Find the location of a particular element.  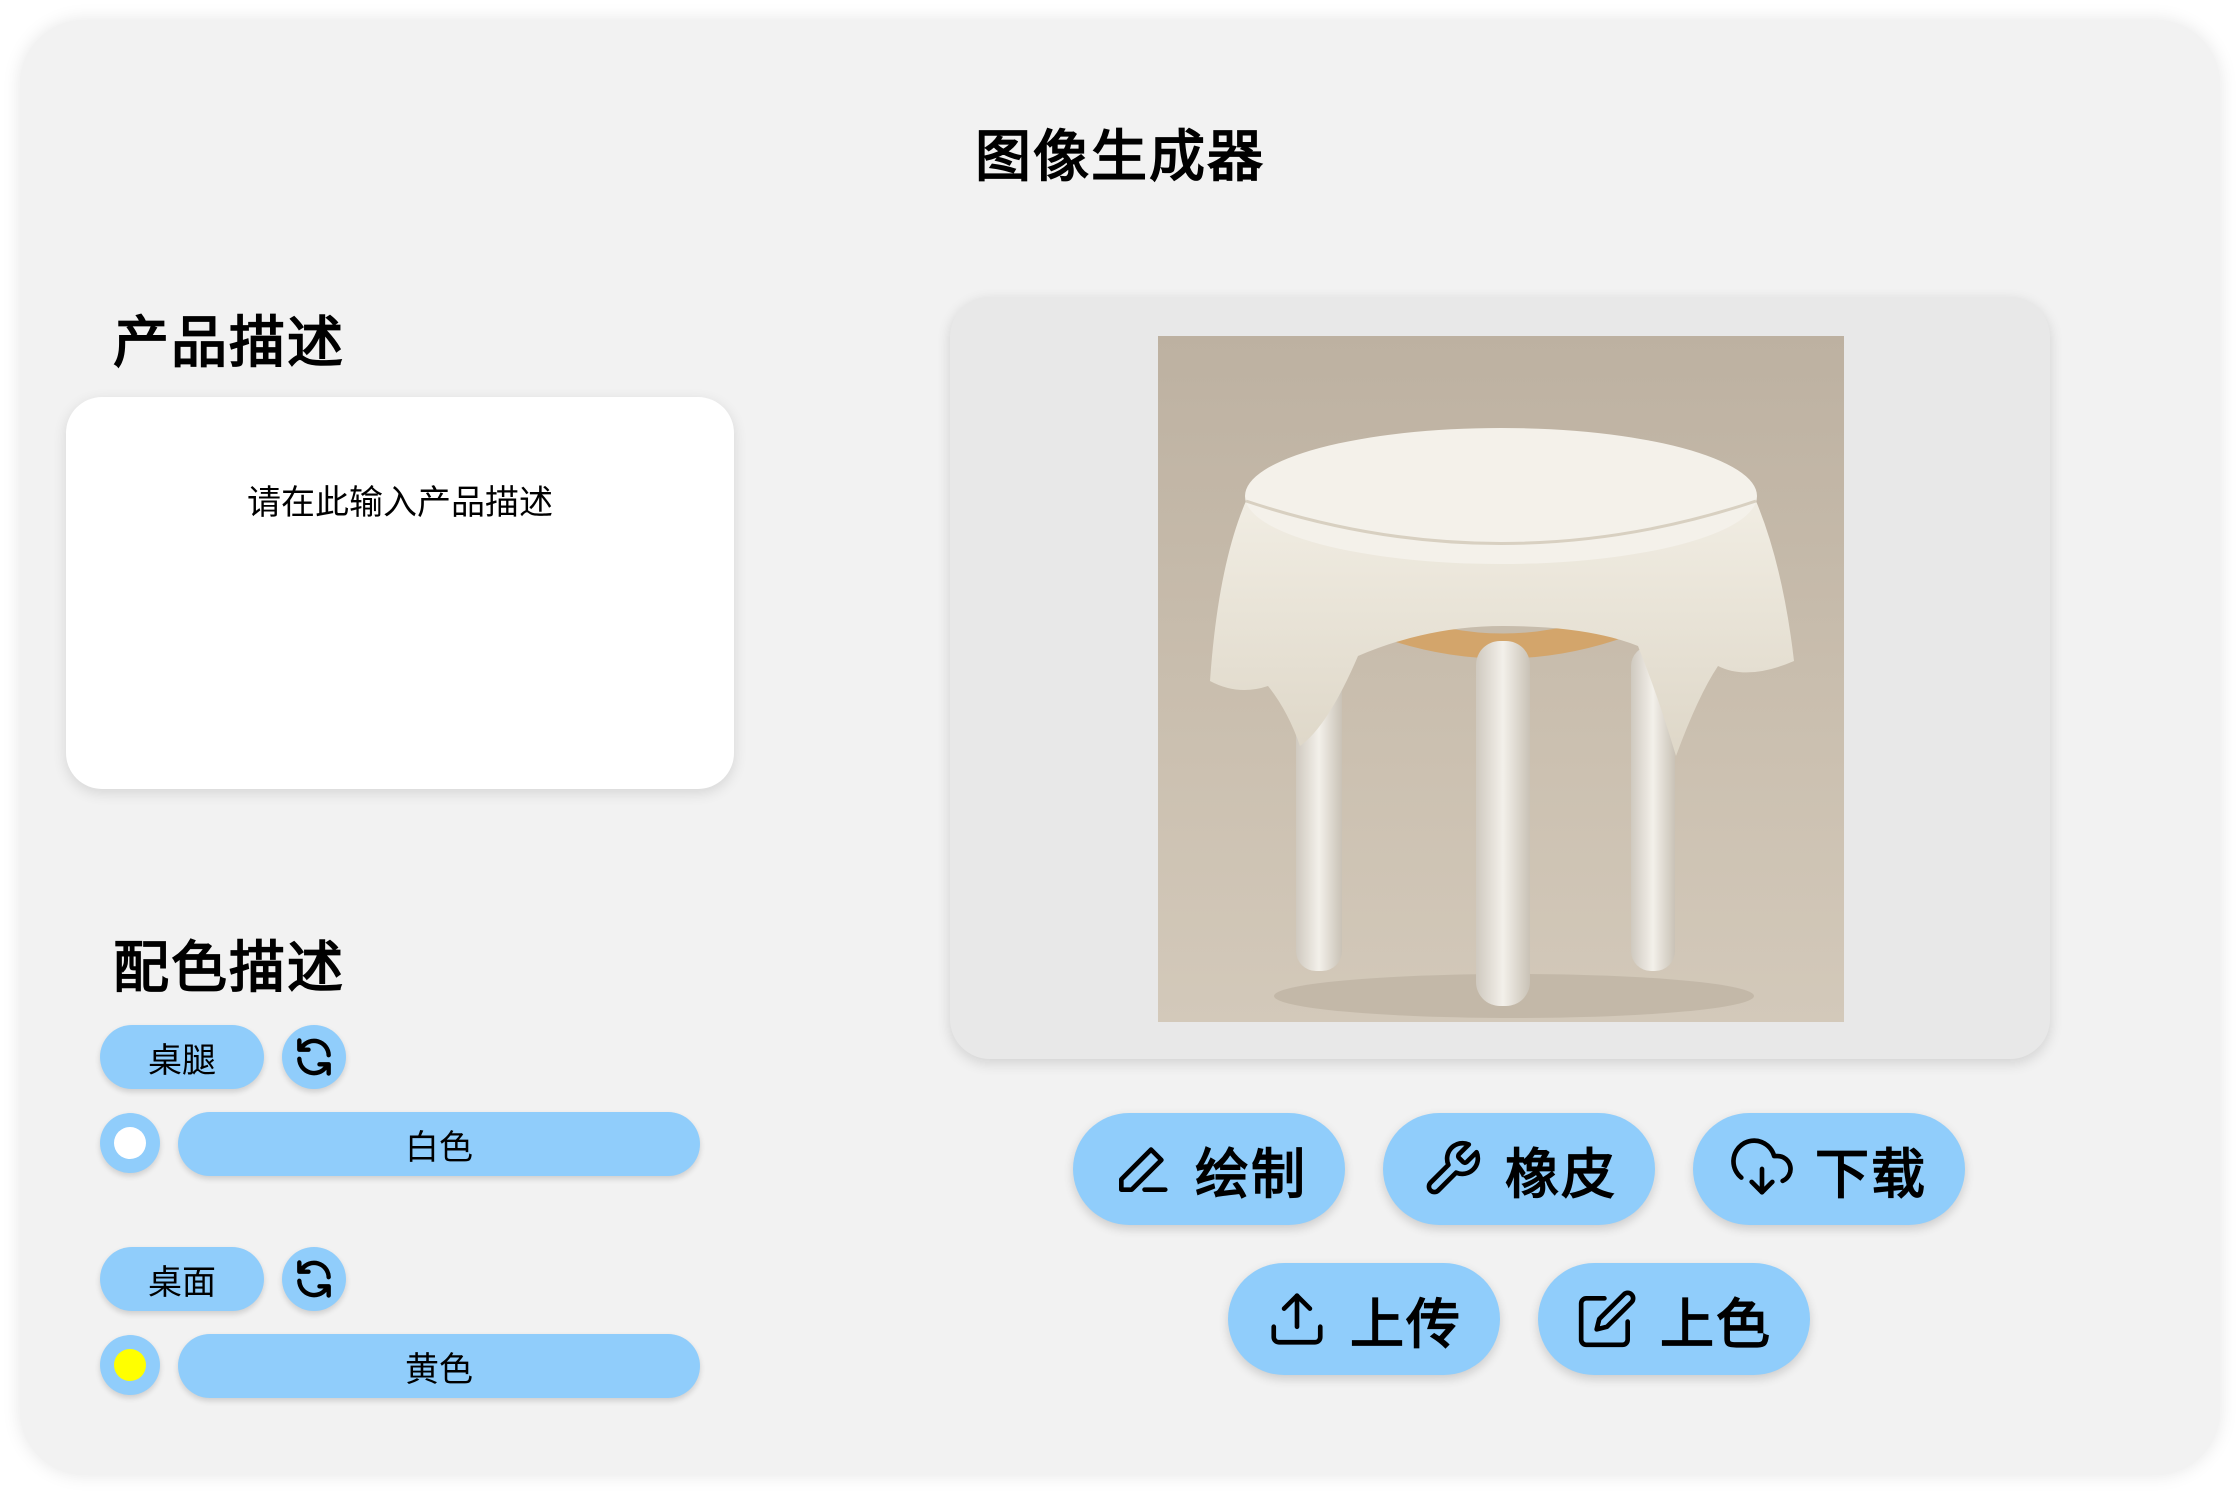

part-tag-label: 桌腿 is located at coordinates (182, 1060).